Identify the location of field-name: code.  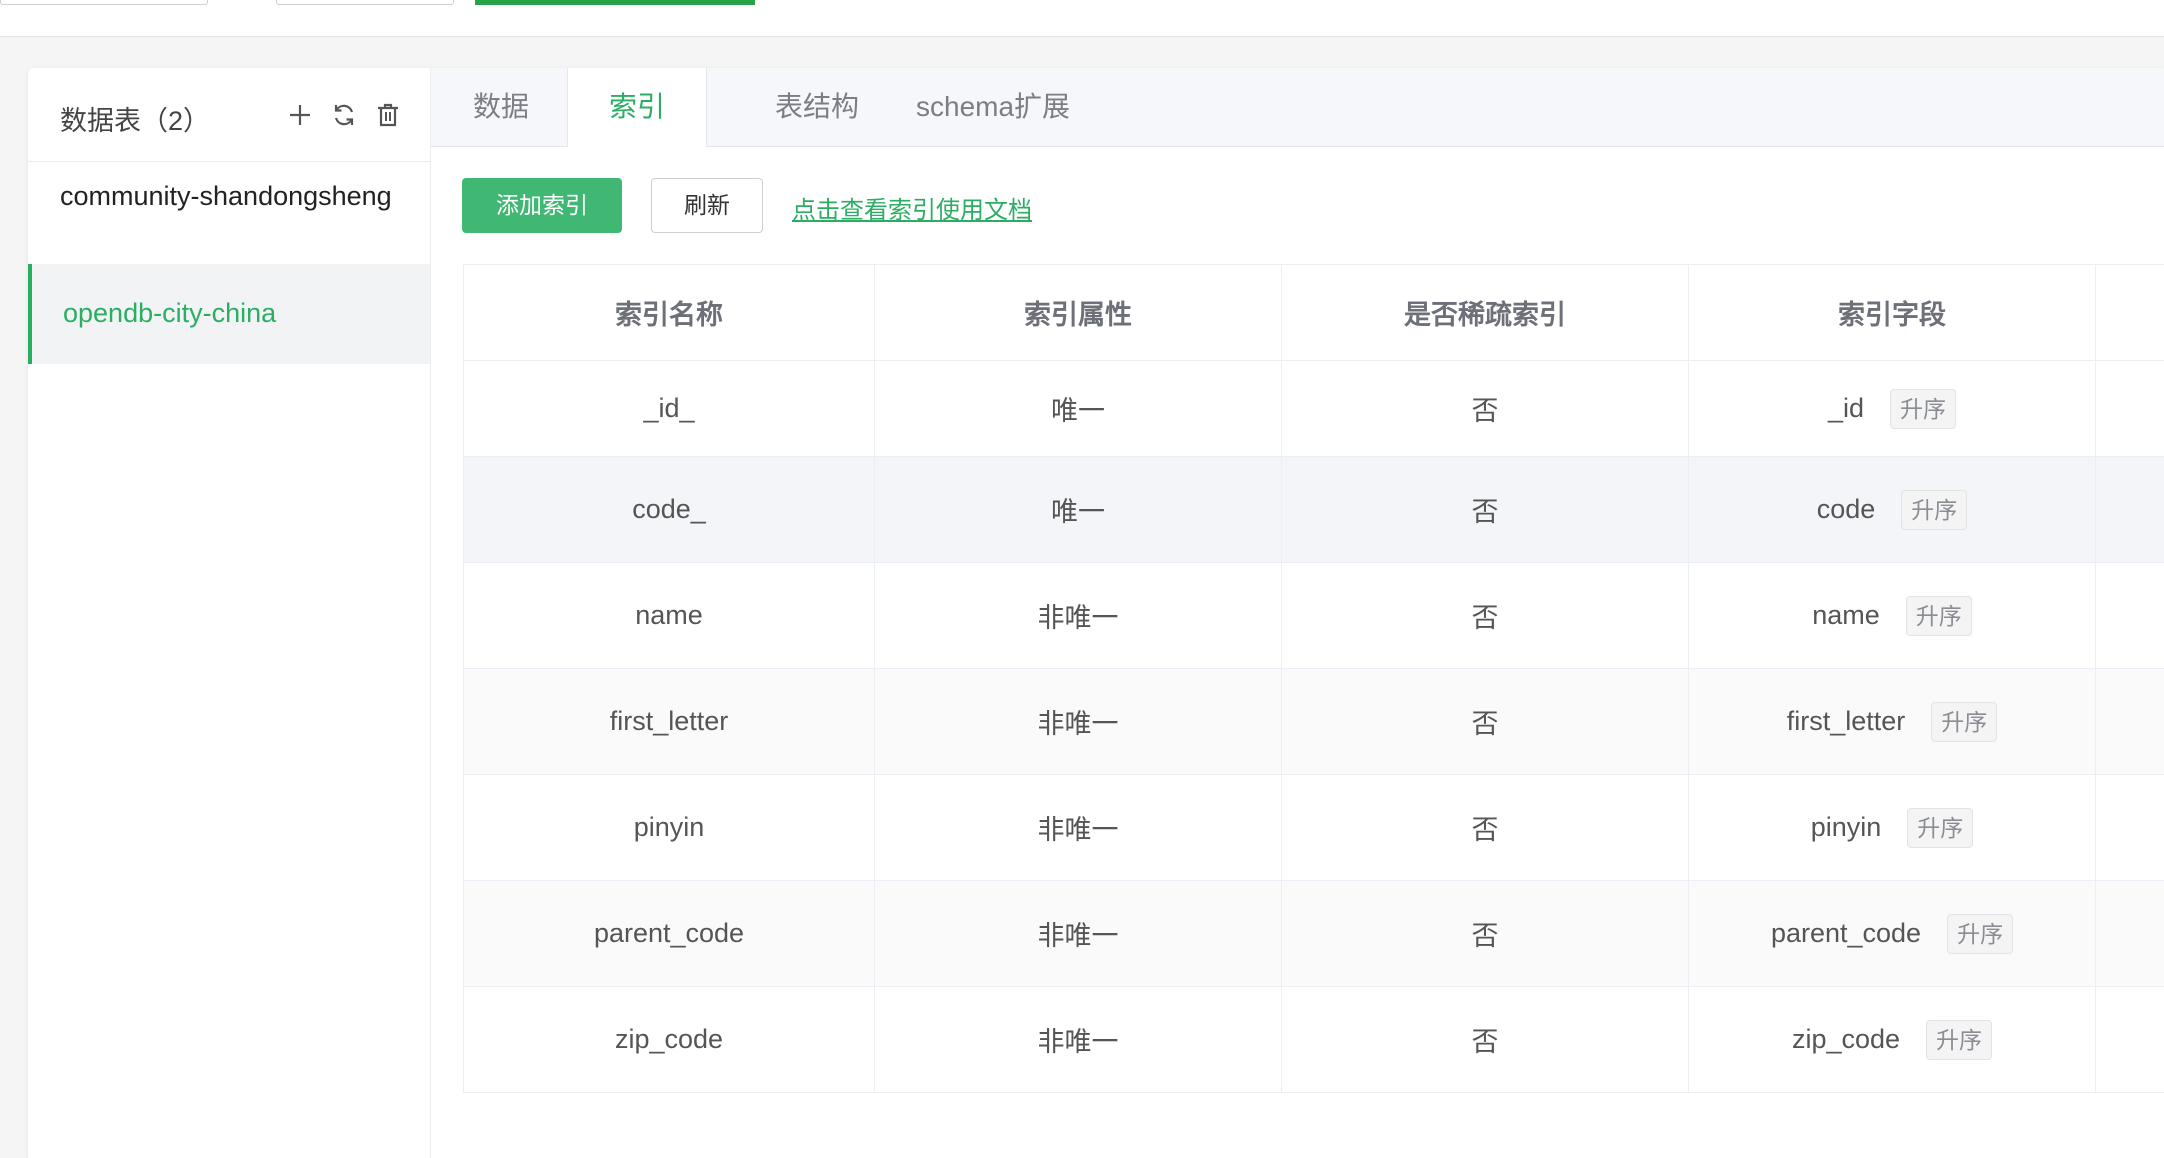
(1846, 509).